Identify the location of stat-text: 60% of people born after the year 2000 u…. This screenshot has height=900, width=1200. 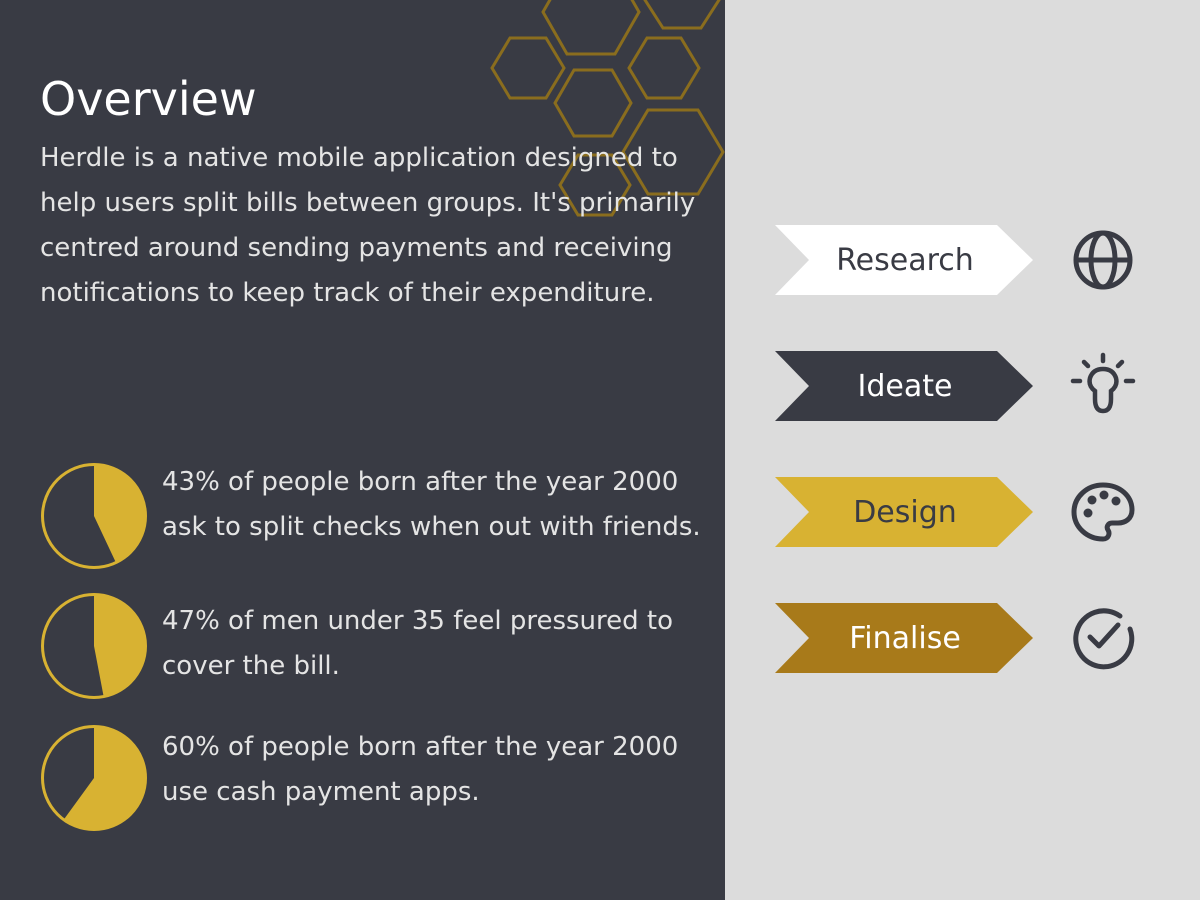
(420, 769).